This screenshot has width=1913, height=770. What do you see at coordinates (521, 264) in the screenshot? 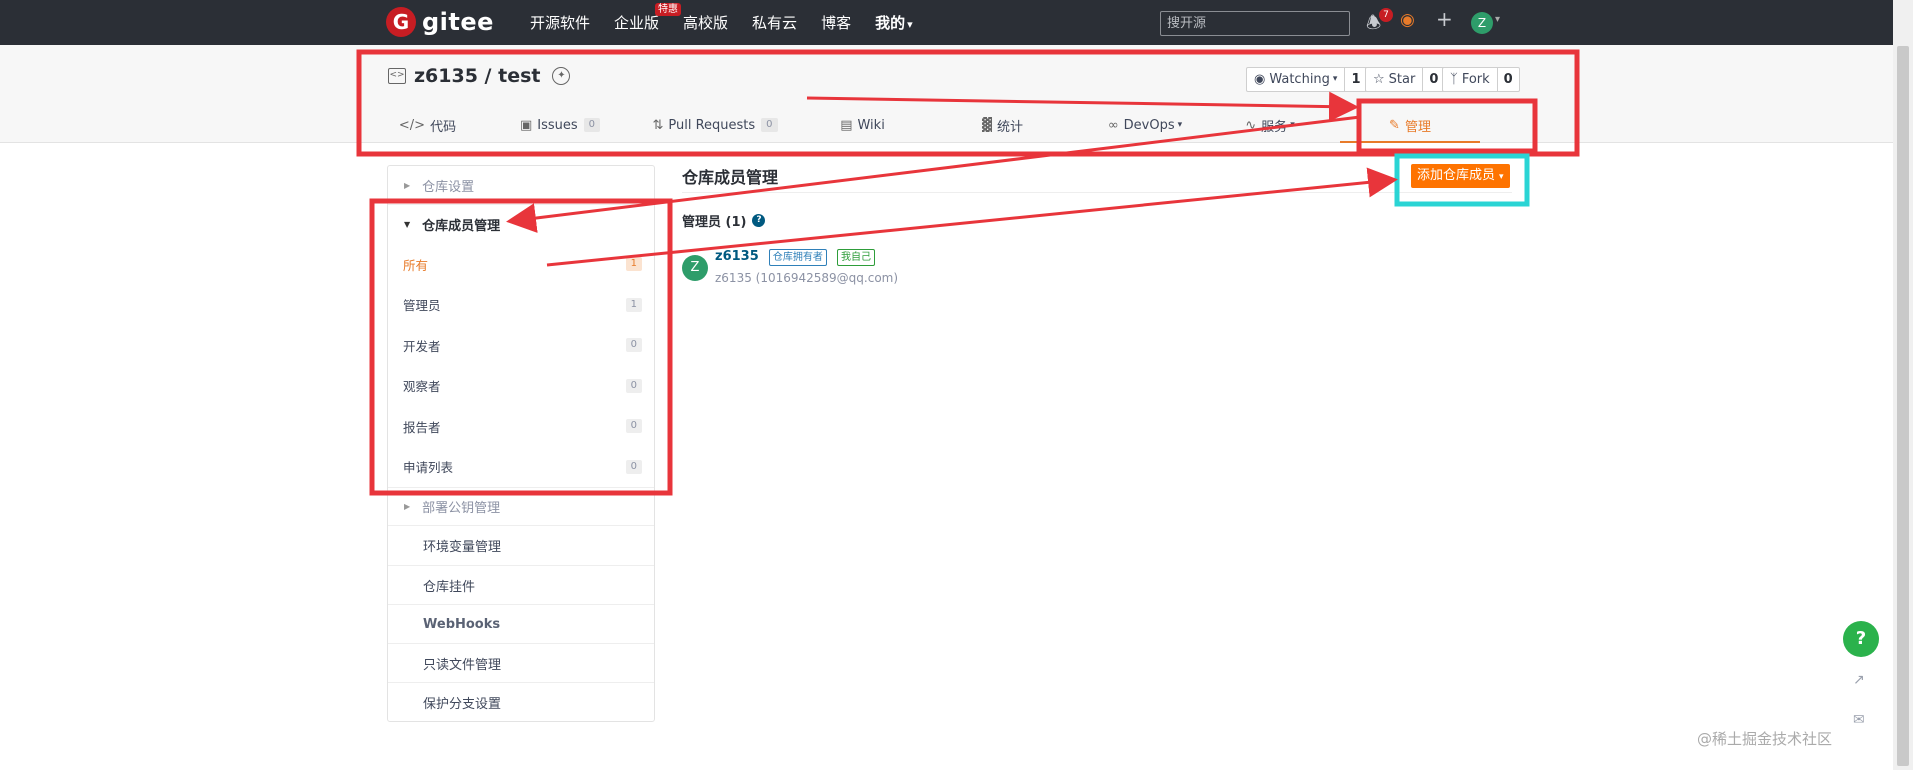
I see `sidebar-item-all: 所有 1` at bounding box center [521, 264].